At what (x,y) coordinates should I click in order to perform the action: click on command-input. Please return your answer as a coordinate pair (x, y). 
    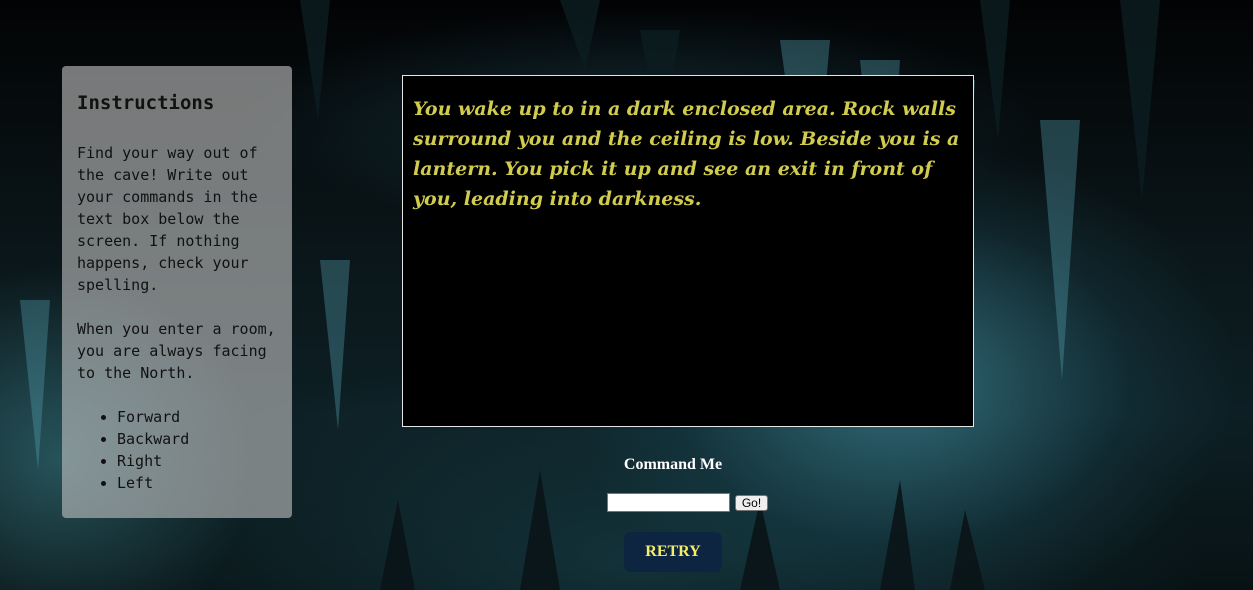
    Looking at the image, I should click on (668, 502).